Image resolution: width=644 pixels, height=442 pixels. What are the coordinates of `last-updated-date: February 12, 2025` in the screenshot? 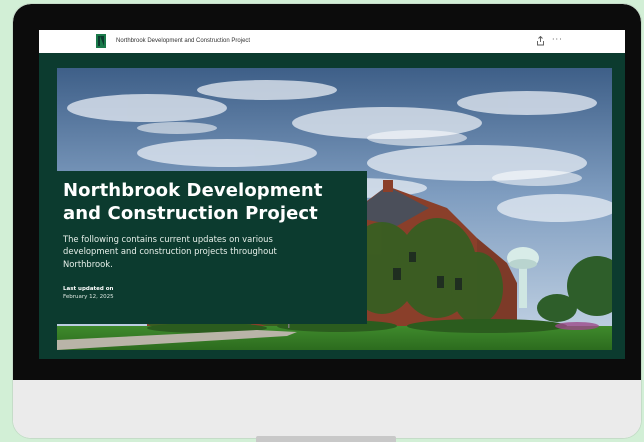 It's located at (88, 297).